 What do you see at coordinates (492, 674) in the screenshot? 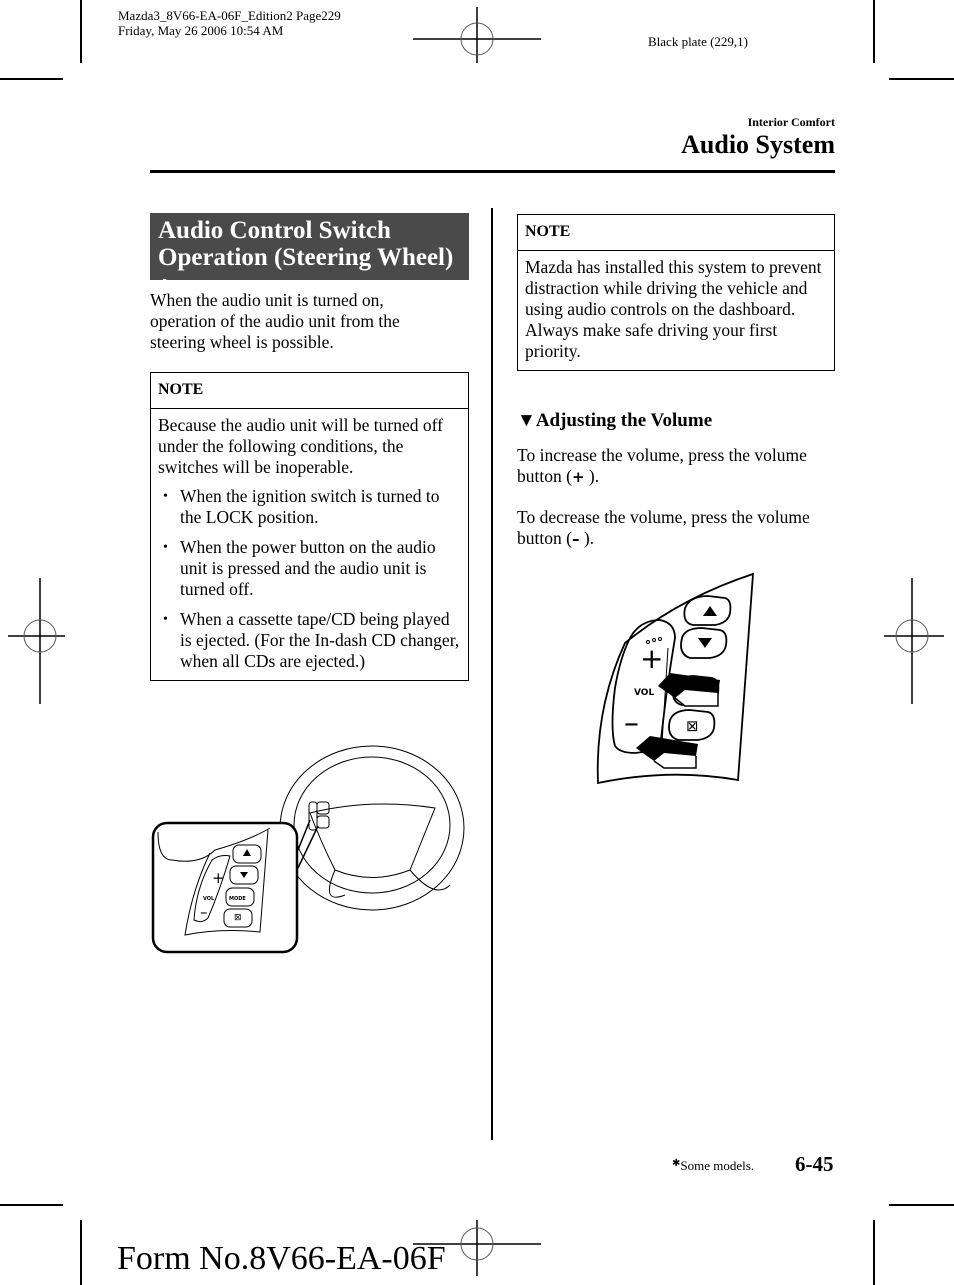
I see `column-divider` at bounding box center [492, 674].